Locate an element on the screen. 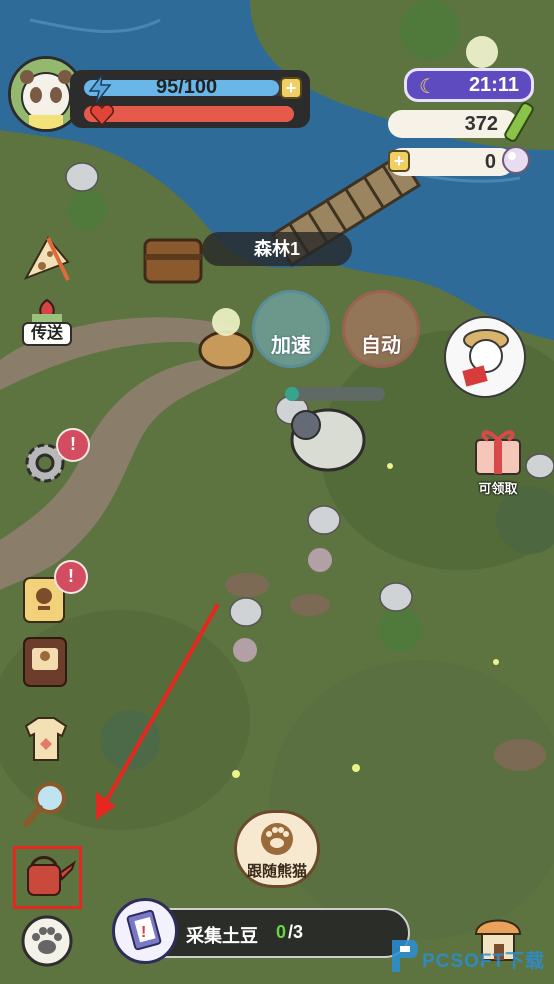  bamboo-icon is located at coordinates (519, 122).